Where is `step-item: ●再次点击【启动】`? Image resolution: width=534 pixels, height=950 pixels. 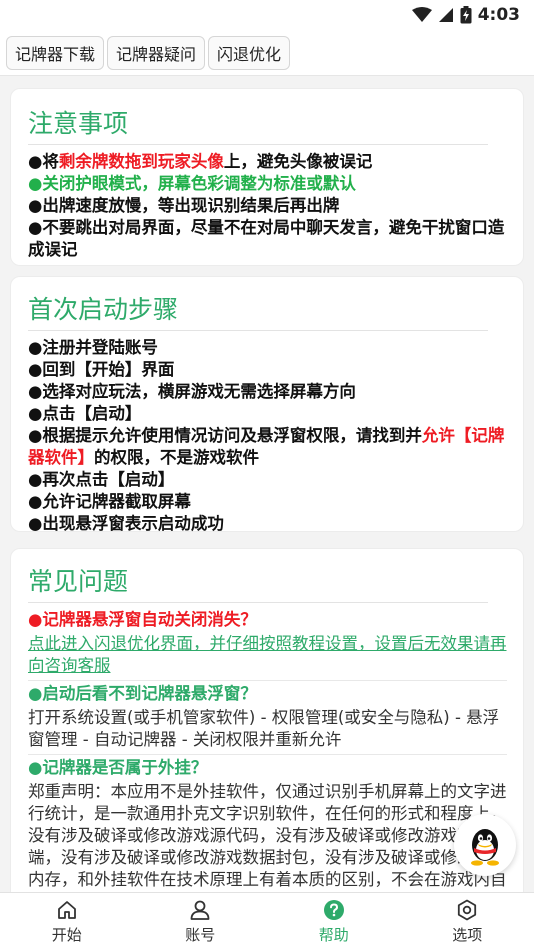
step-item: ●再次点击【启动】 is located at coordinates (101, 479).